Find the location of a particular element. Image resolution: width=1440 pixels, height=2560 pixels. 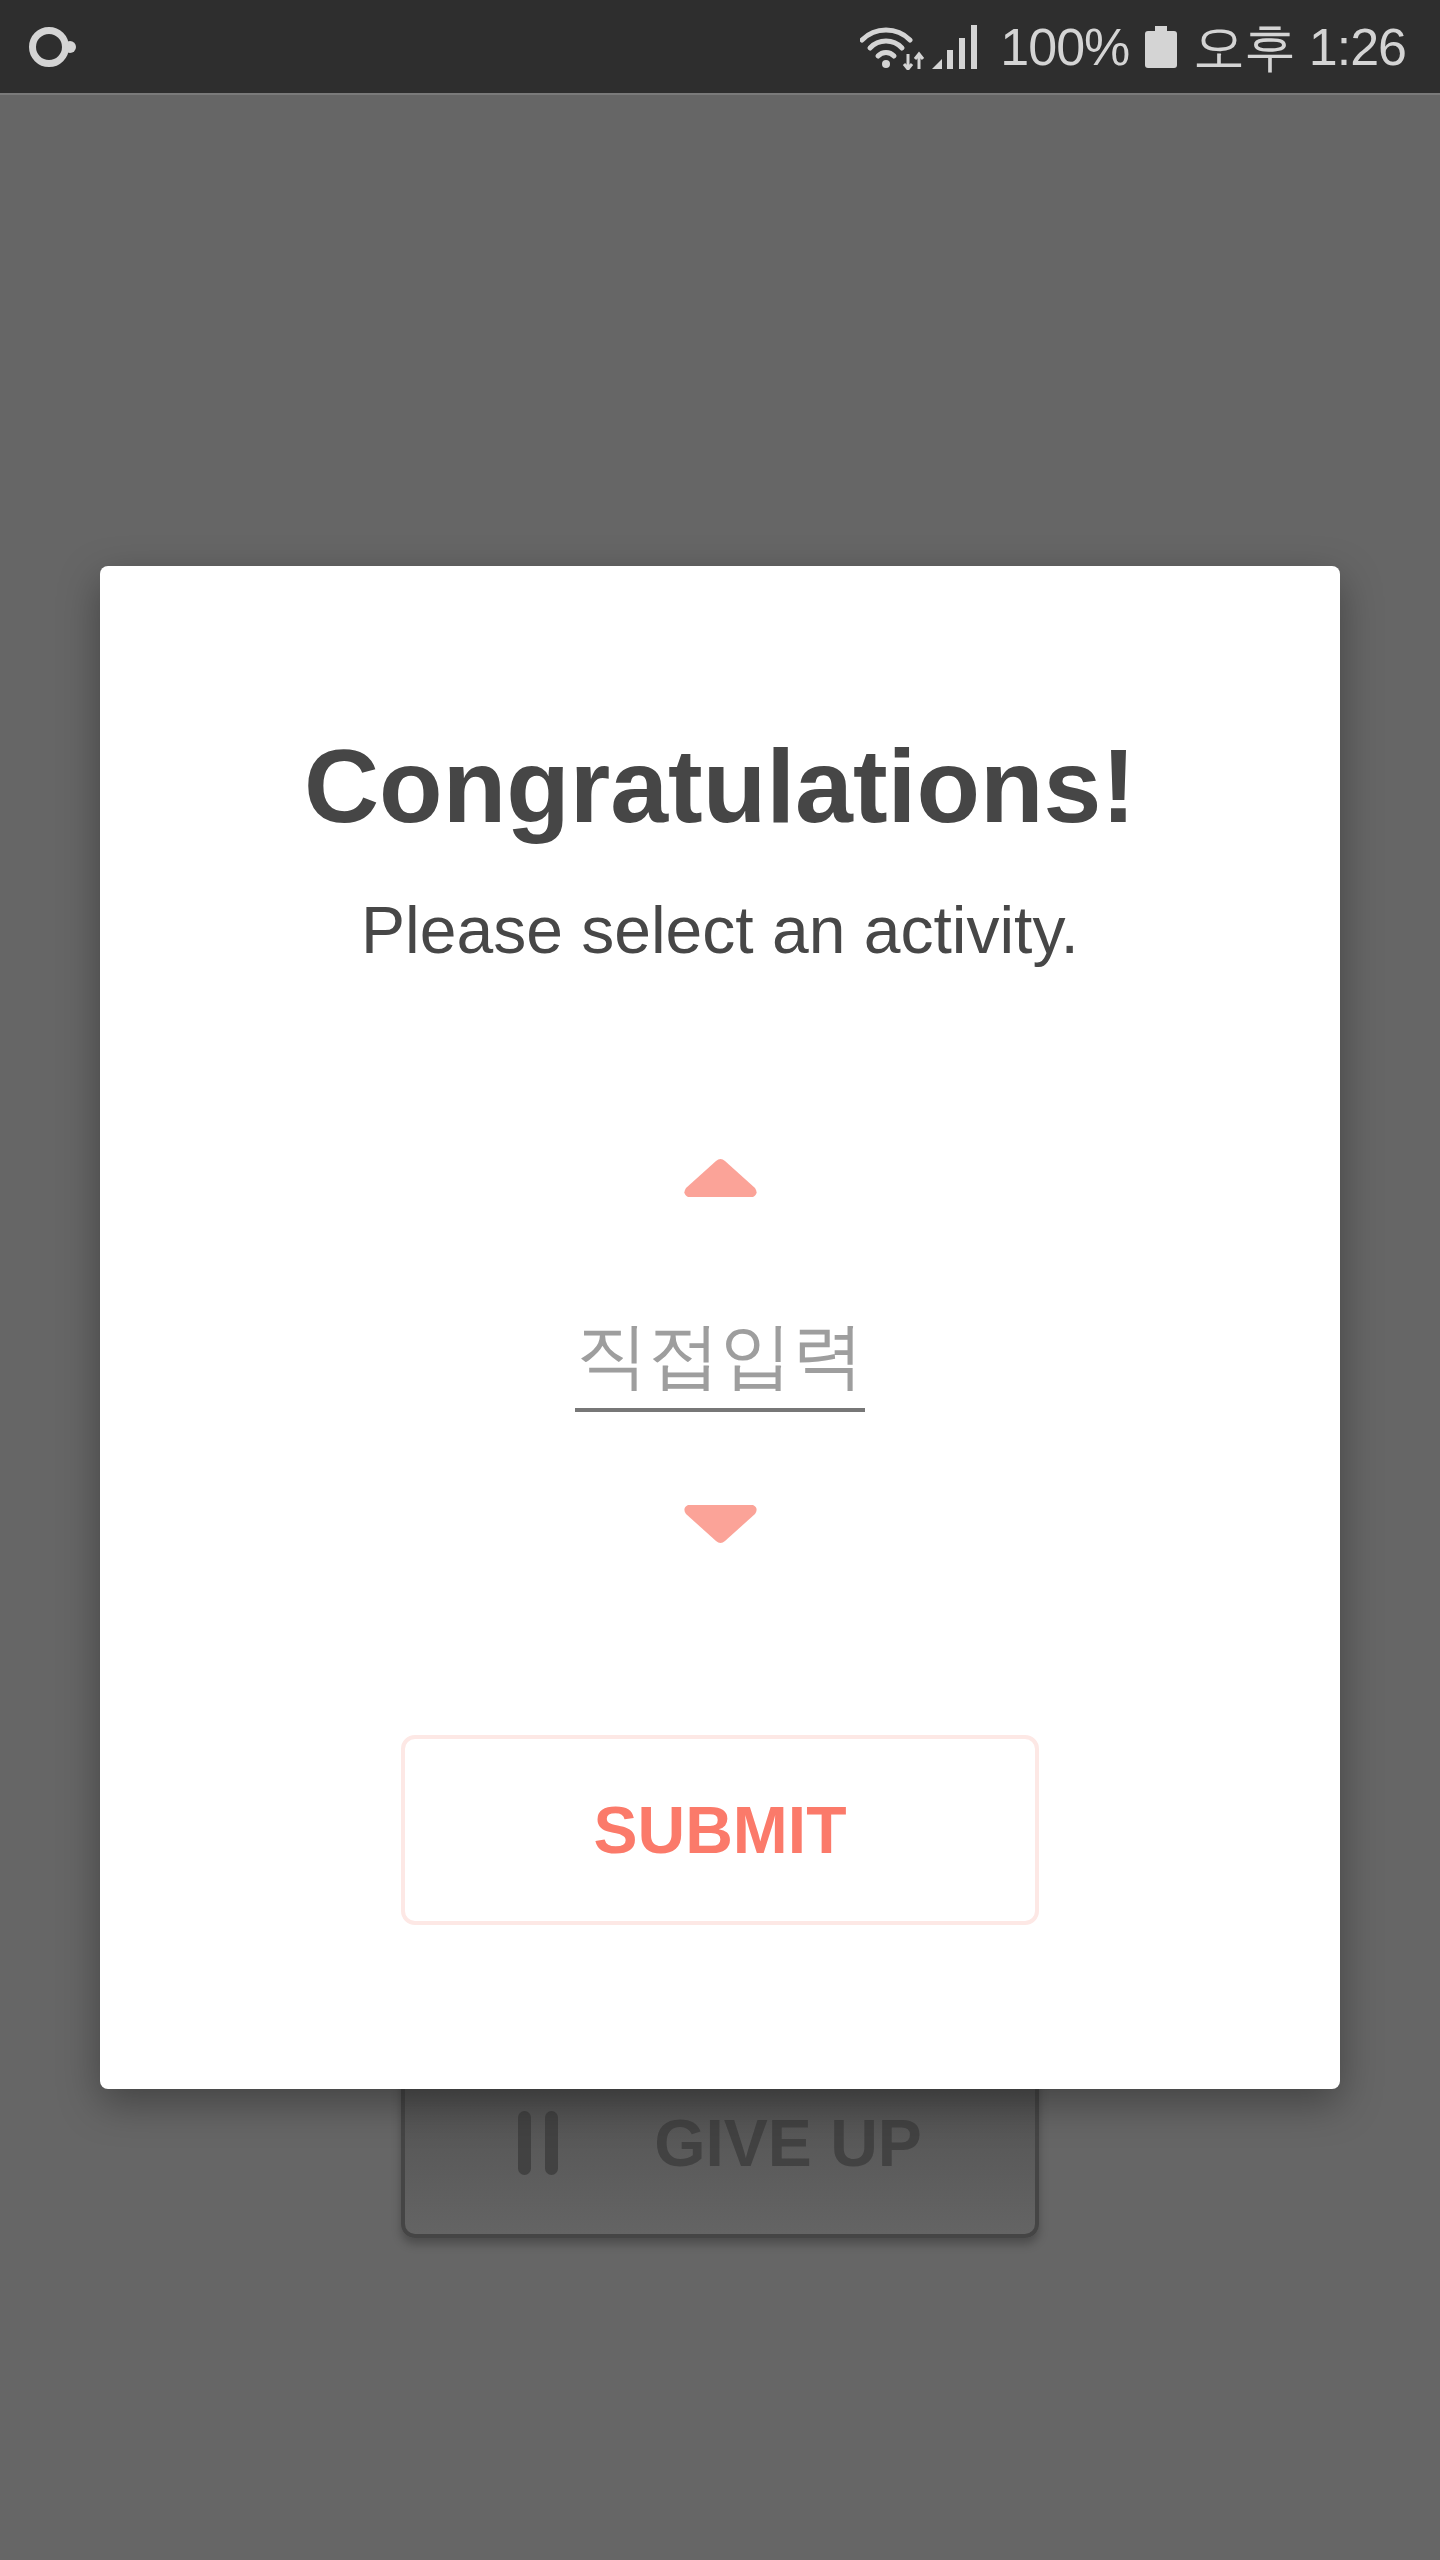

dialog-title: Congratulations! is located at coordinates (720, 786).